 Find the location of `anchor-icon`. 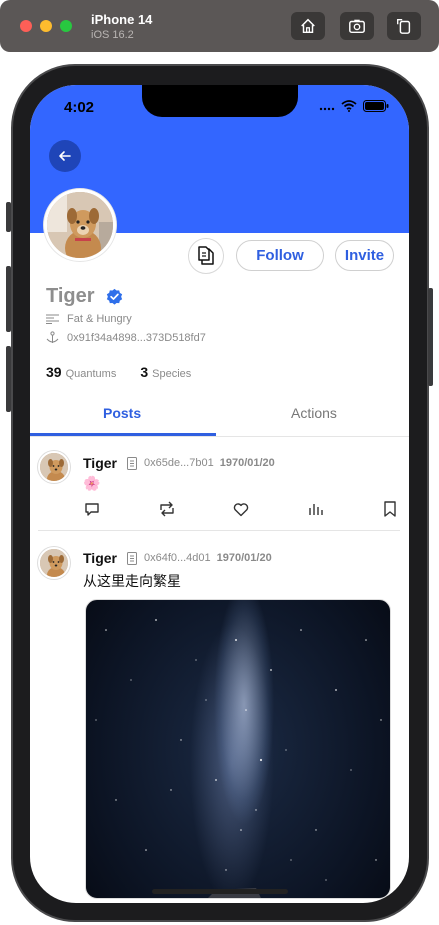

anchor-icon is located at coordinates (52, 337).